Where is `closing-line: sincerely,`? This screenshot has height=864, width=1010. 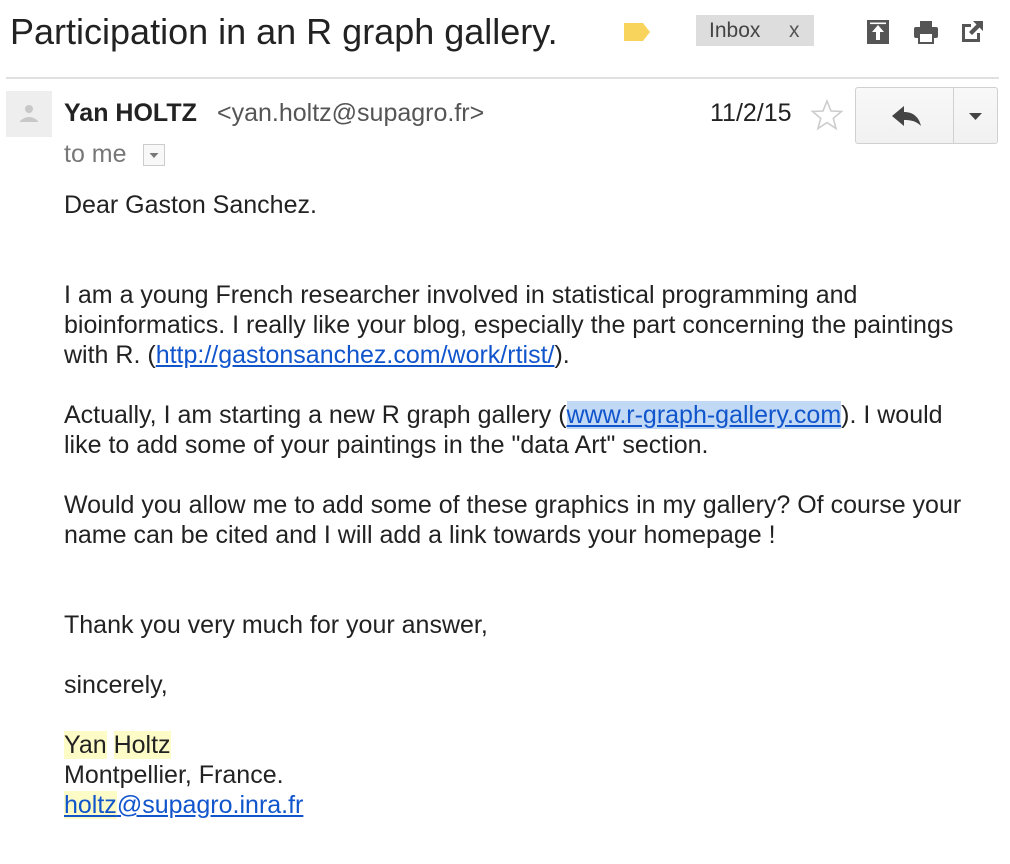 closing-line: sincerely, is located at coordinates (116, 685).